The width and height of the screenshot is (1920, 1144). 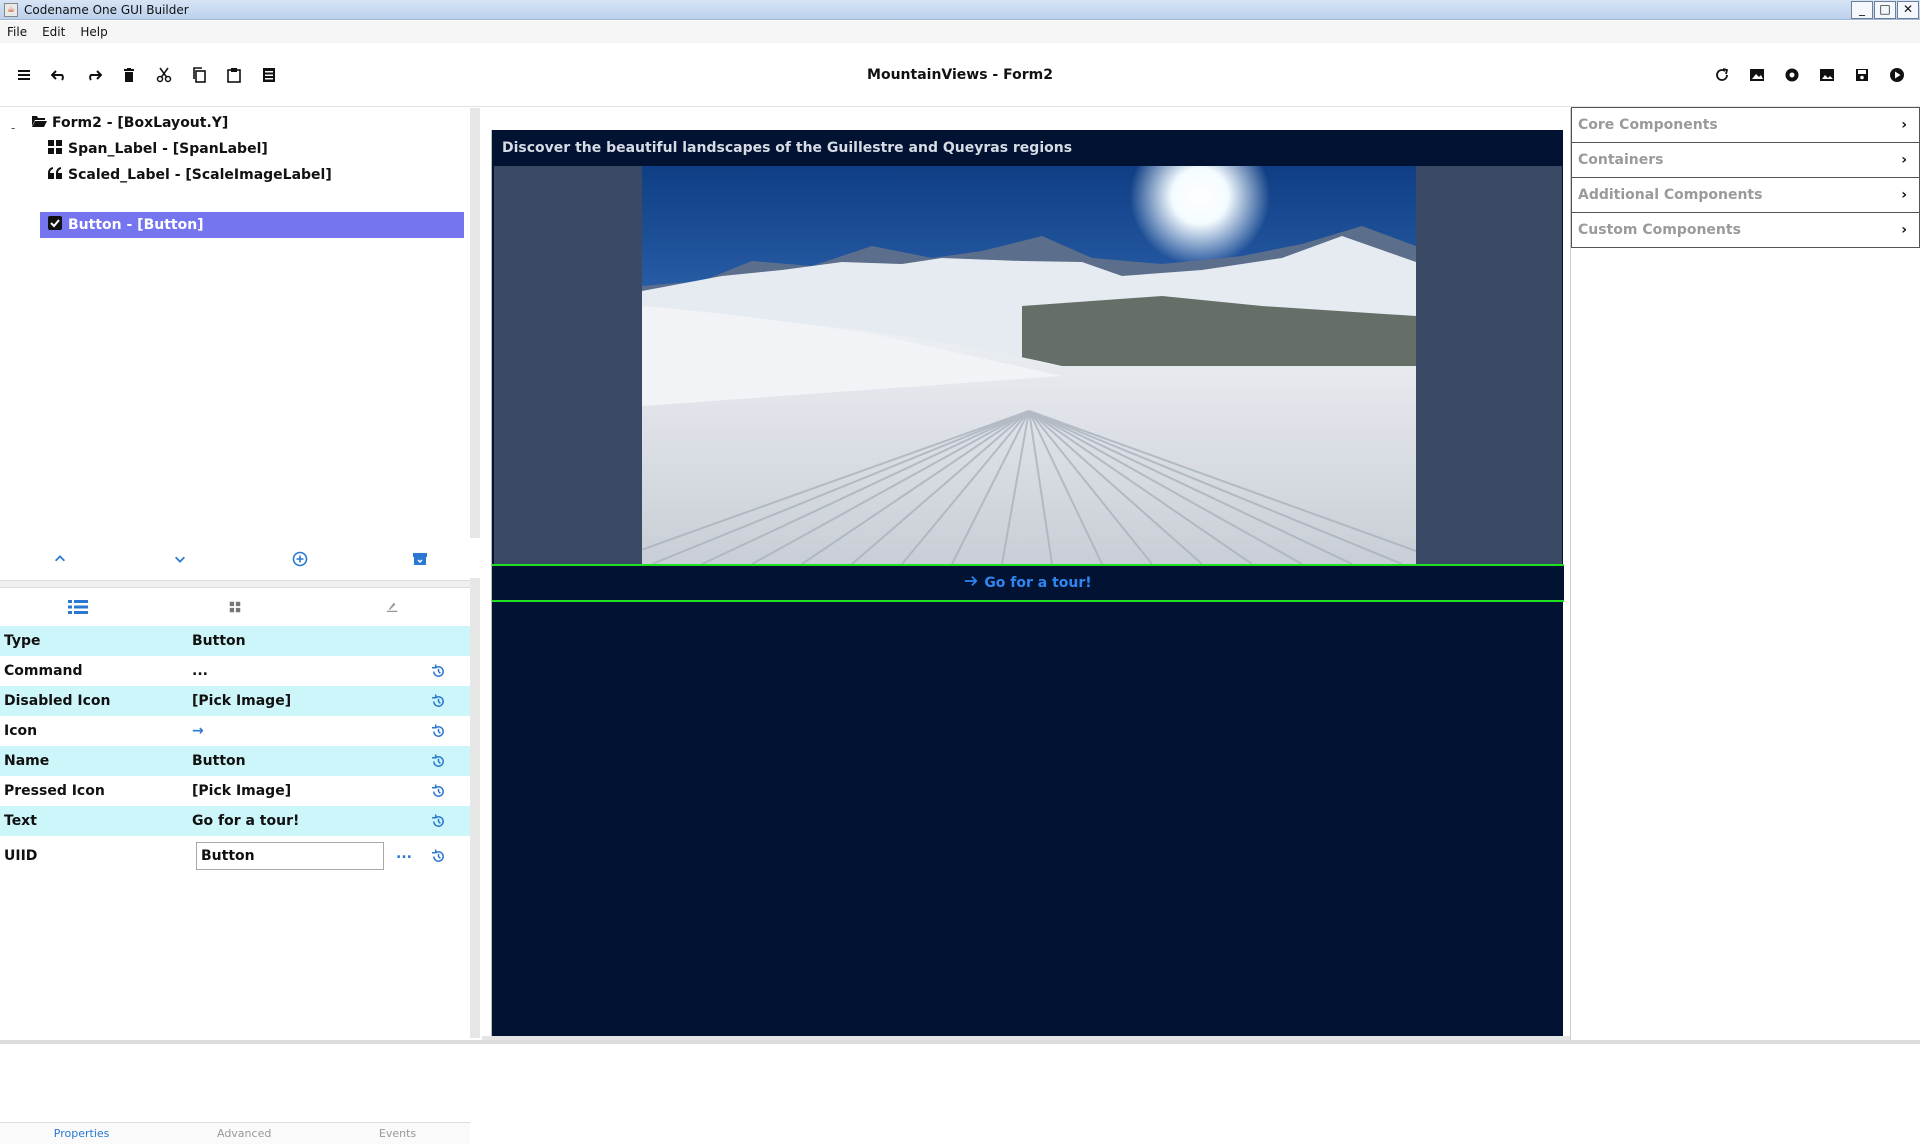 What do you see at coordinates (252, 225) in the screenshot?
I see `tree-item-button: Button - [Button]` at bounding box center [252, 225].